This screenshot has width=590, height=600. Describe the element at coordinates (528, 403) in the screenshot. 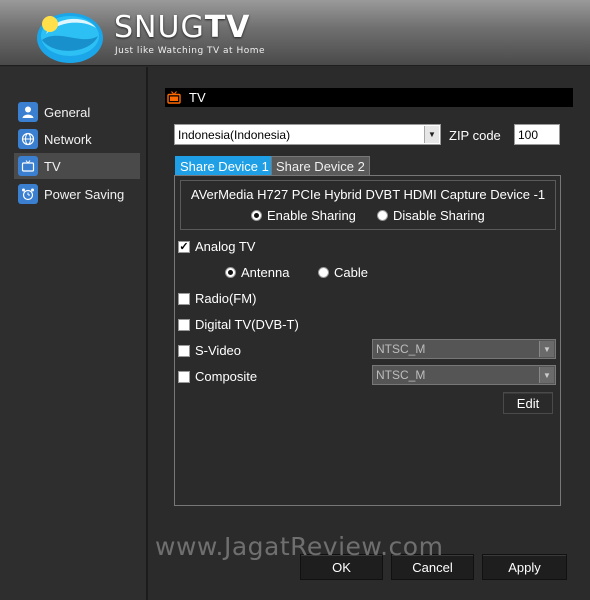

I see `edit-button: Edit` at that location.